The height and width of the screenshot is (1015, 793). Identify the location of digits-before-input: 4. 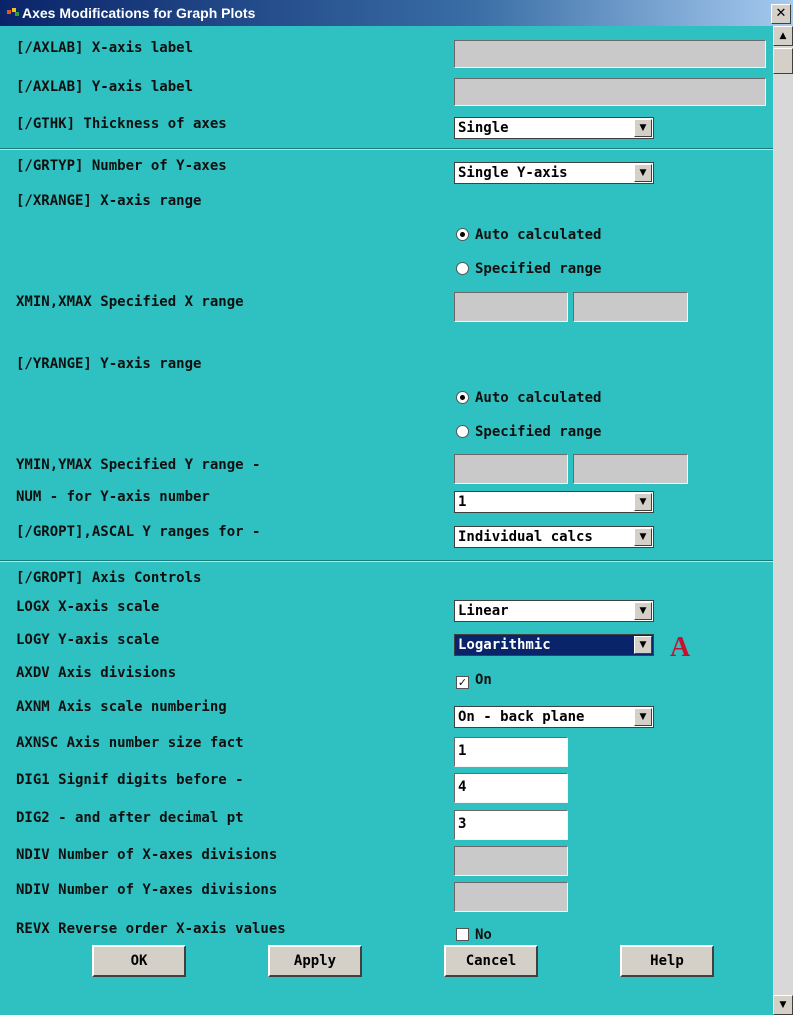
(511, 788).